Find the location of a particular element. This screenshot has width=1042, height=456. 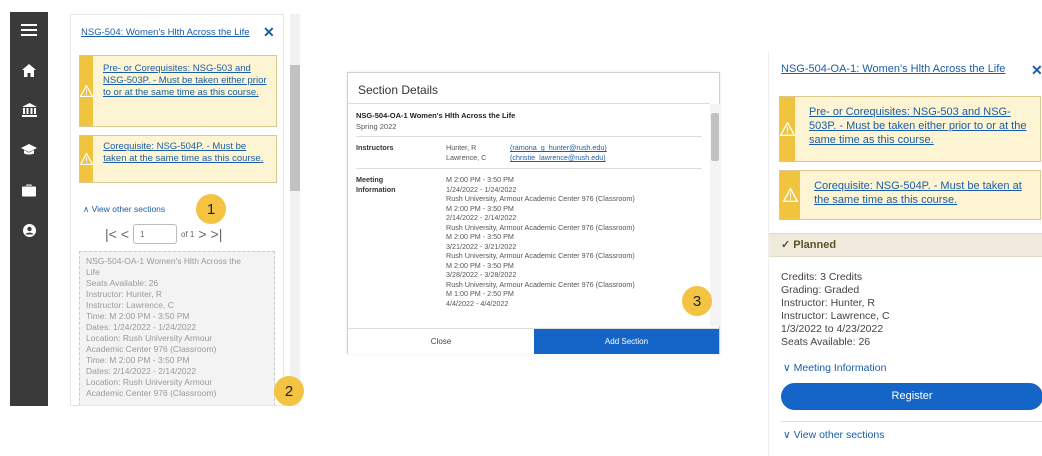

meeting-label: Meeting is located at coordinates (370, 179).